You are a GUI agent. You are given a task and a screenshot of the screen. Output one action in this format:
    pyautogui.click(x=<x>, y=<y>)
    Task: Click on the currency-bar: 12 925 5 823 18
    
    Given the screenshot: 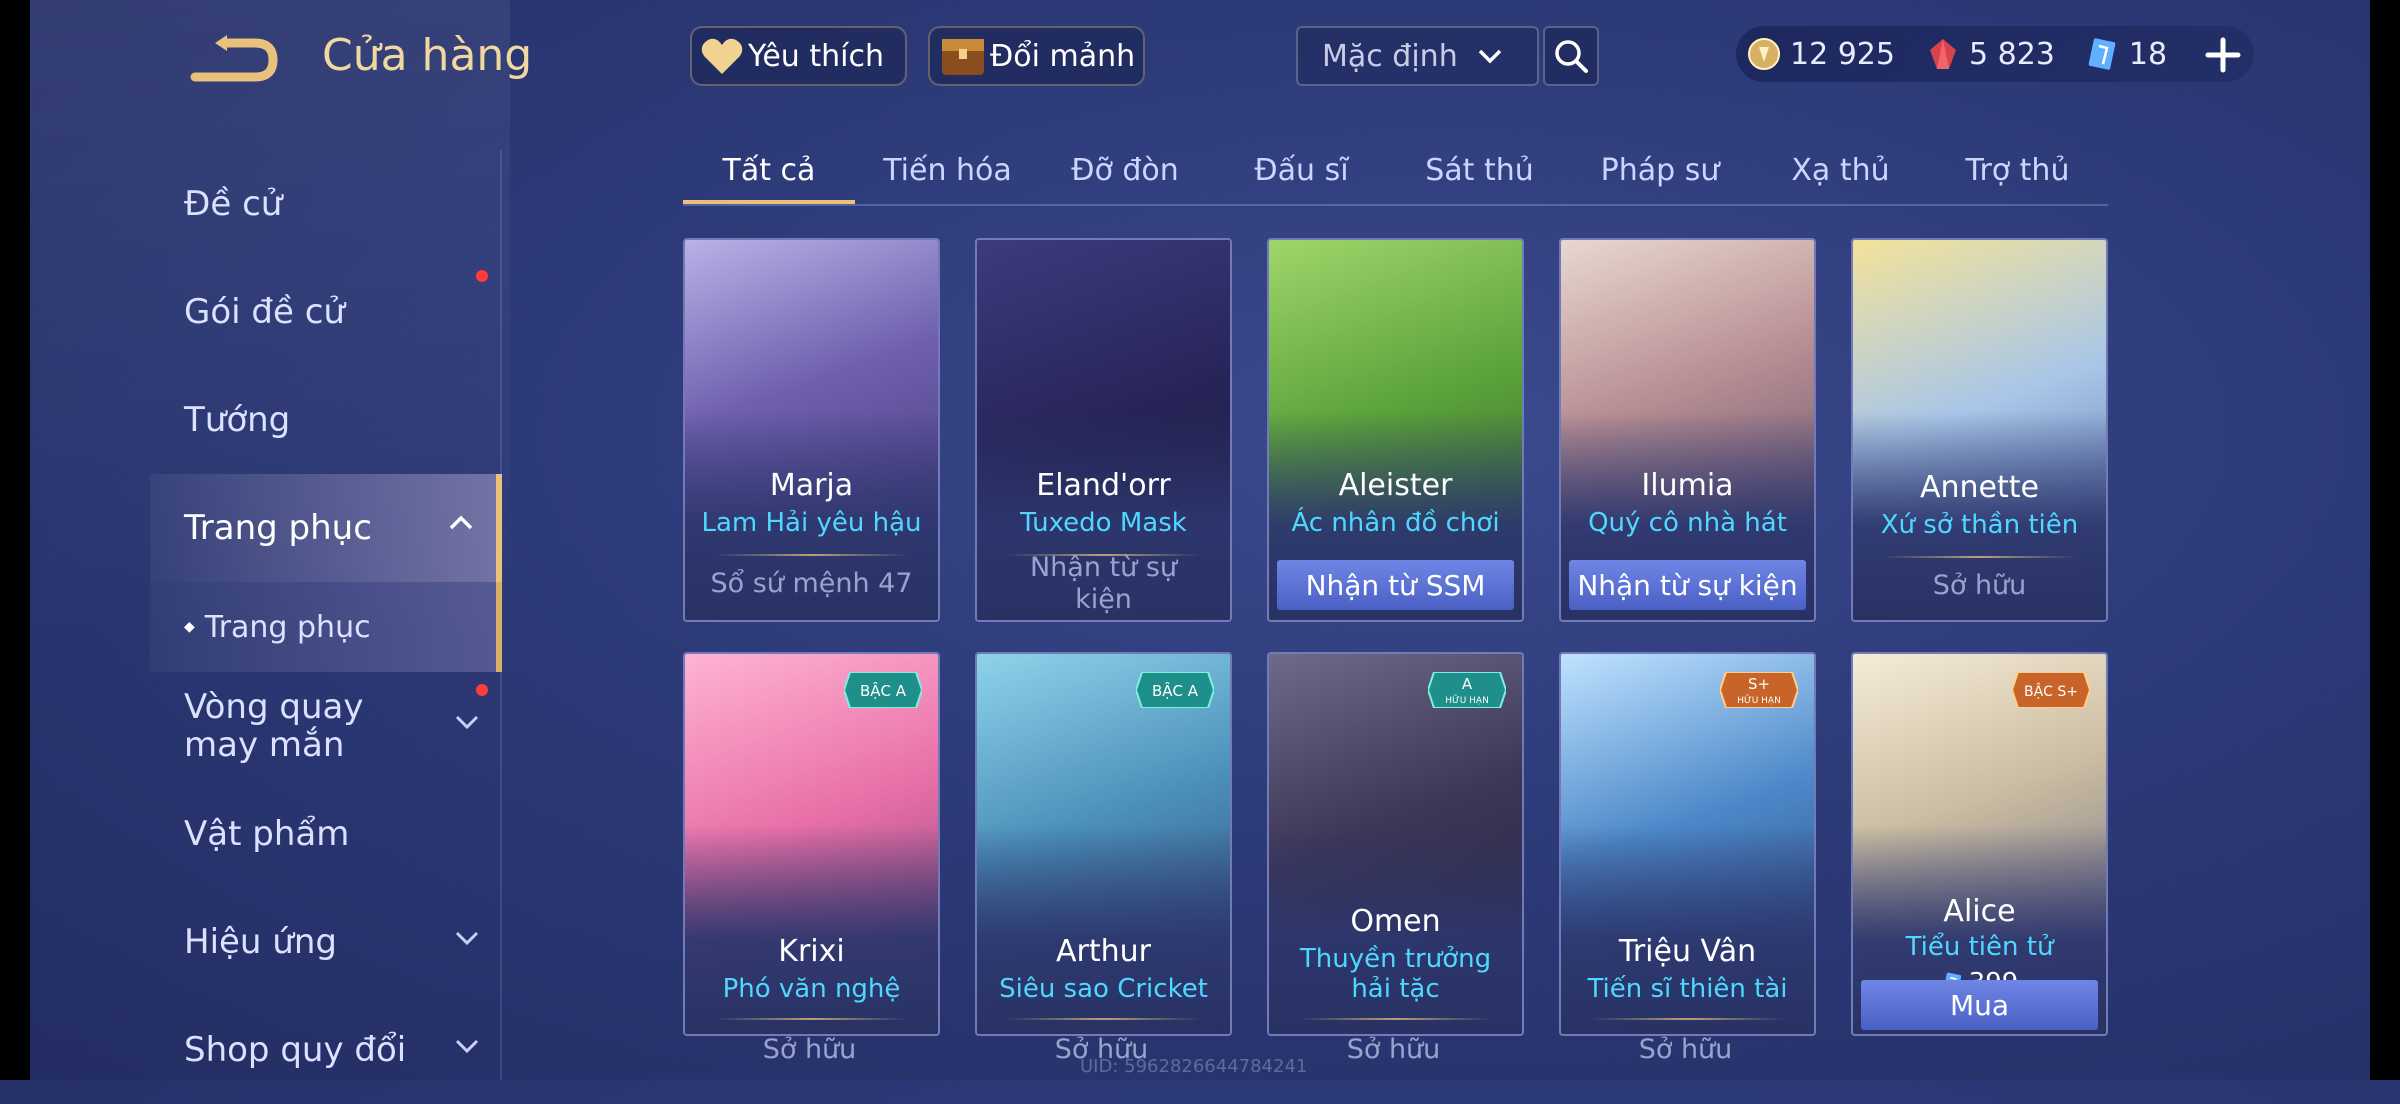 What is the action you would take?
    pyautogui.click(x=1995, y=54)
    